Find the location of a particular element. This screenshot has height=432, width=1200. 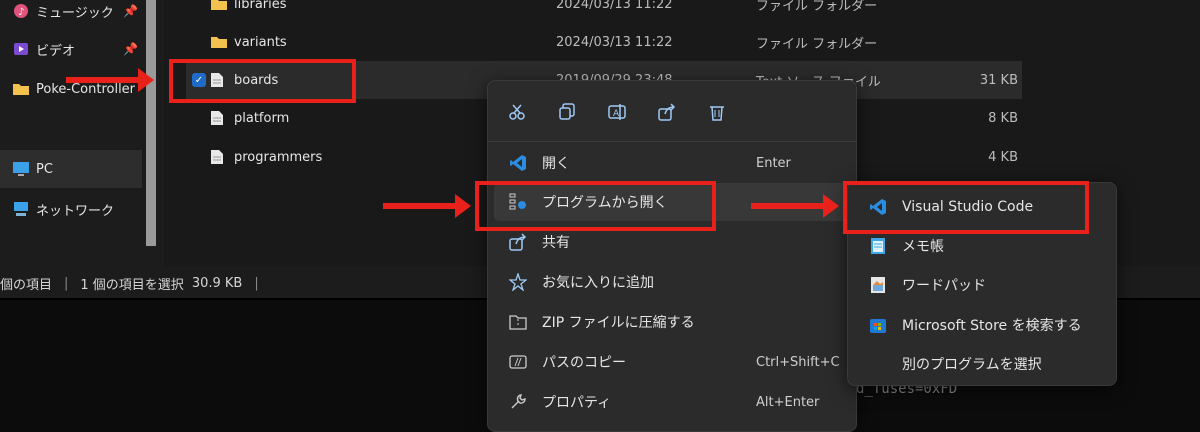

pc-icon is located at coordinates (21, 169).